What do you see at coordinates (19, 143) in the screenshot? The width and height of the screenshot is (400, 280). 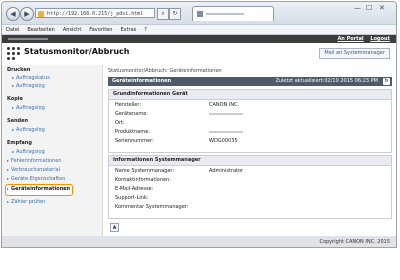 I see `sidebar-group-empfang: Empfang` at bounding box center [19, 143].